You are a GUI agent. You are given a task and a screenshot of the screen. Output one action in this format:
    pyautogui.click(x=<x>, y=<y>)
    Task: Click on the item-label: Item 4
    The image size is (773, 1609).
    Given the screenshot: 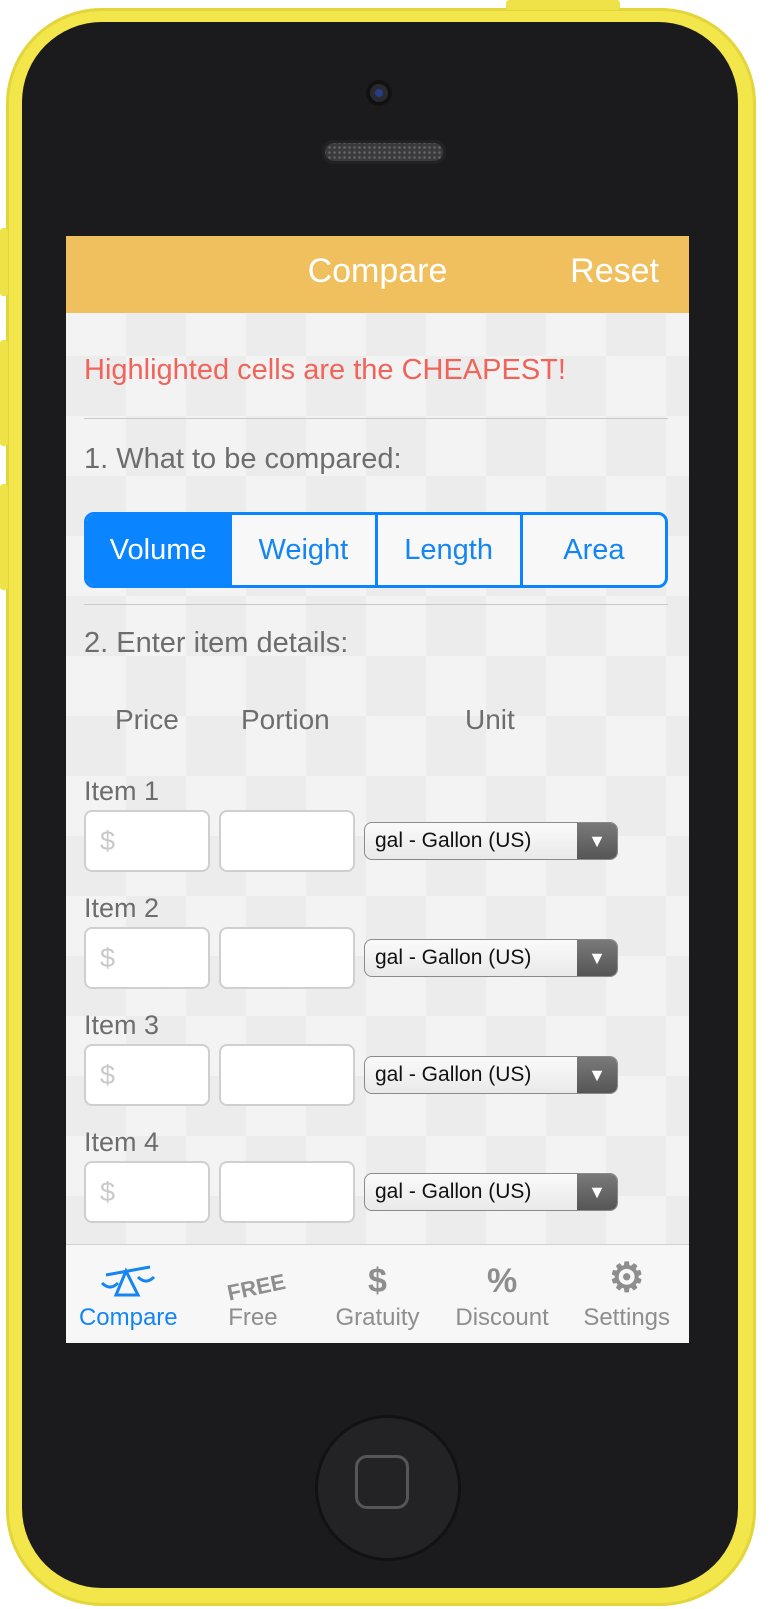 What is the action you would take?
    pyautogui.click(x=122, y=1142)
    